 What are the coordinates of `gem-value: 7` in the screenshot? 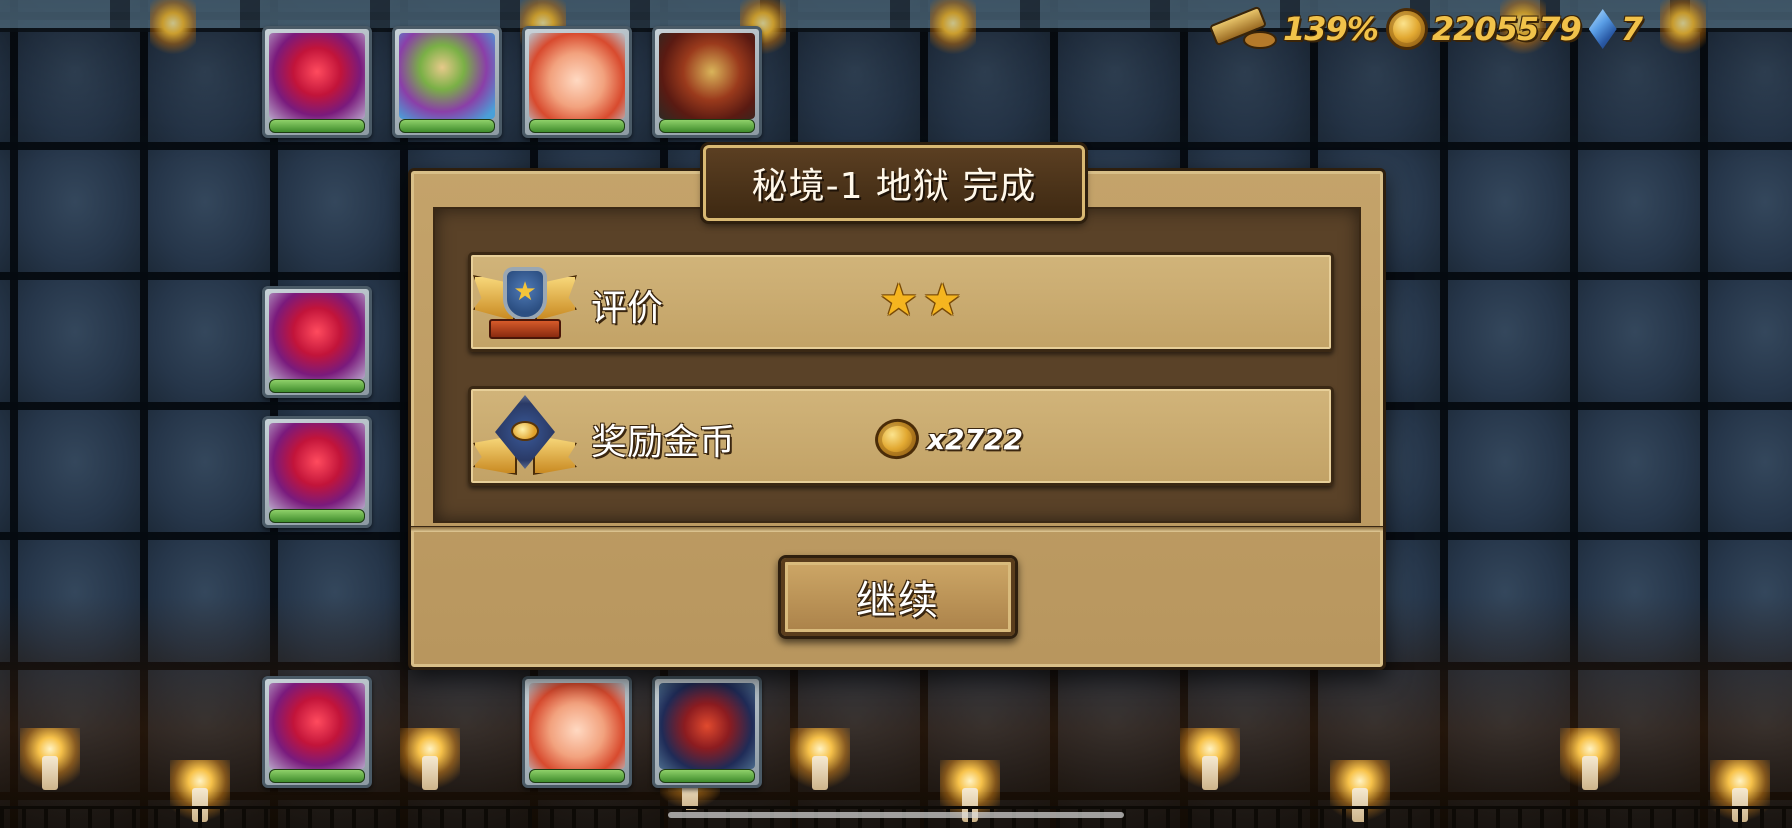 It's located at (1631, 29).